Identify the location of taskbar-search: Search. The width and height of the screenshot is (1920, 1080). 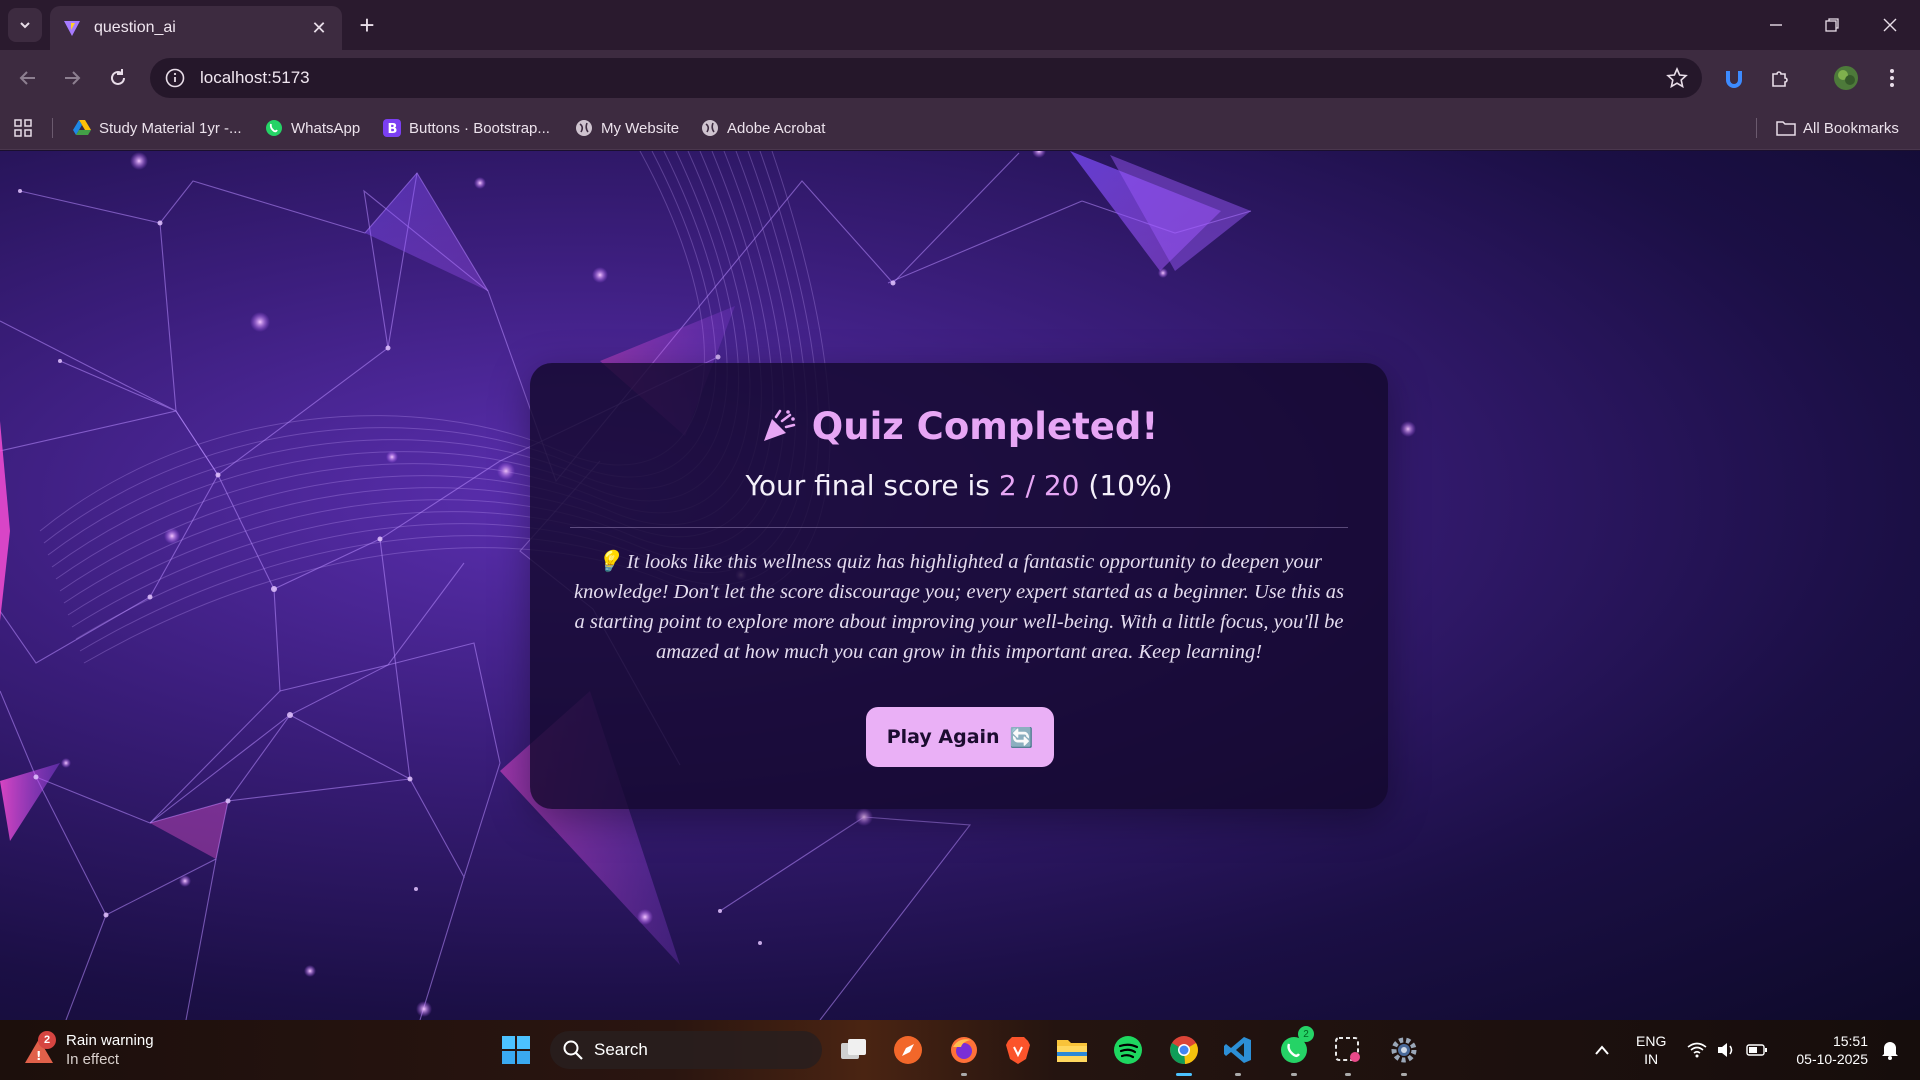
(686, 1050).